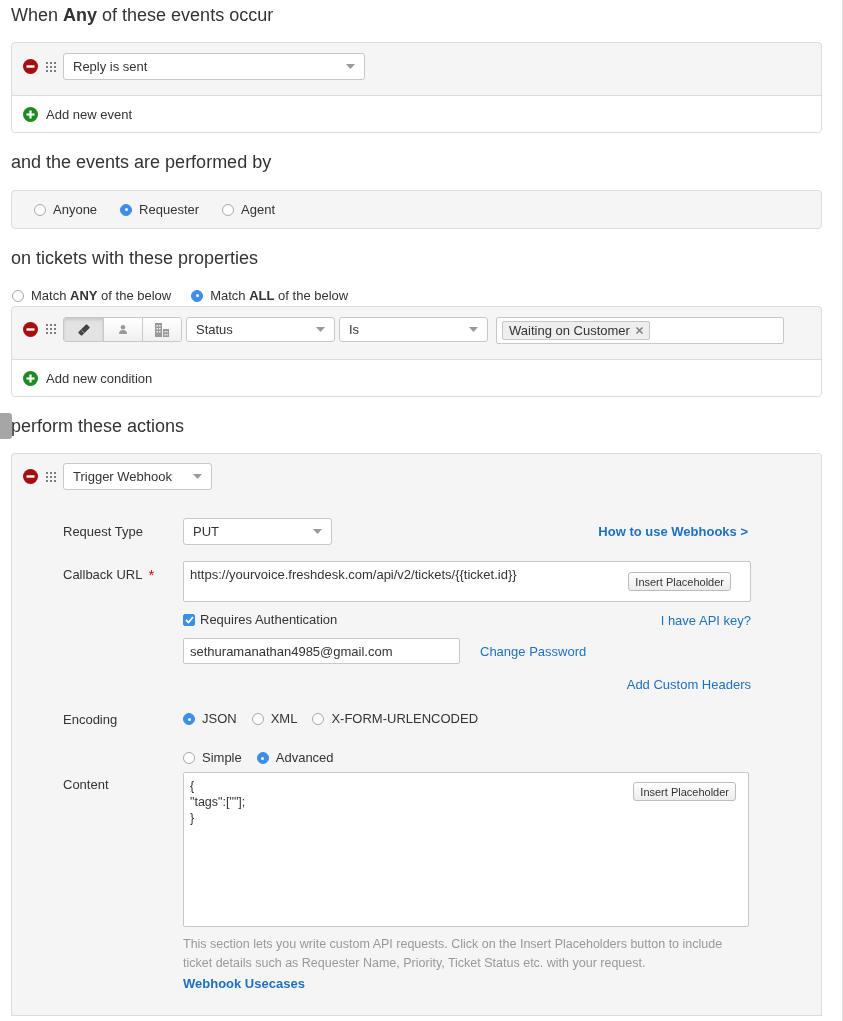 This screenshot has height=1021, width=843. I want to click on section-heading: on tickets with these properties, so click(135, 258).